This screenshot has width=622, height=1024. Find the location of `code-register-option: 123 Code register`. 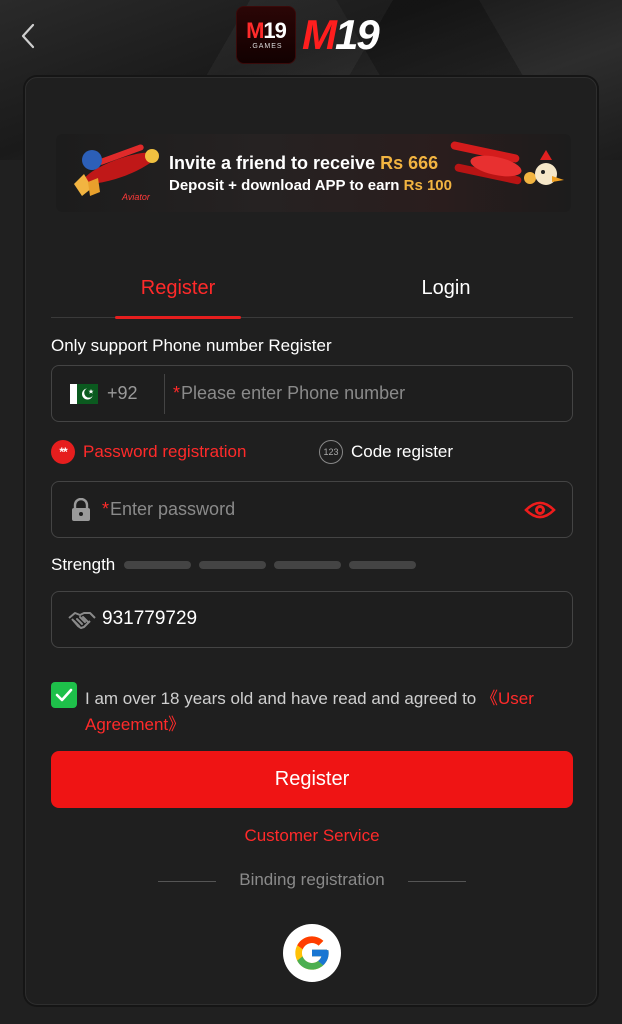

code-register-option: 123 Code register is located at coordinates (386, 452).